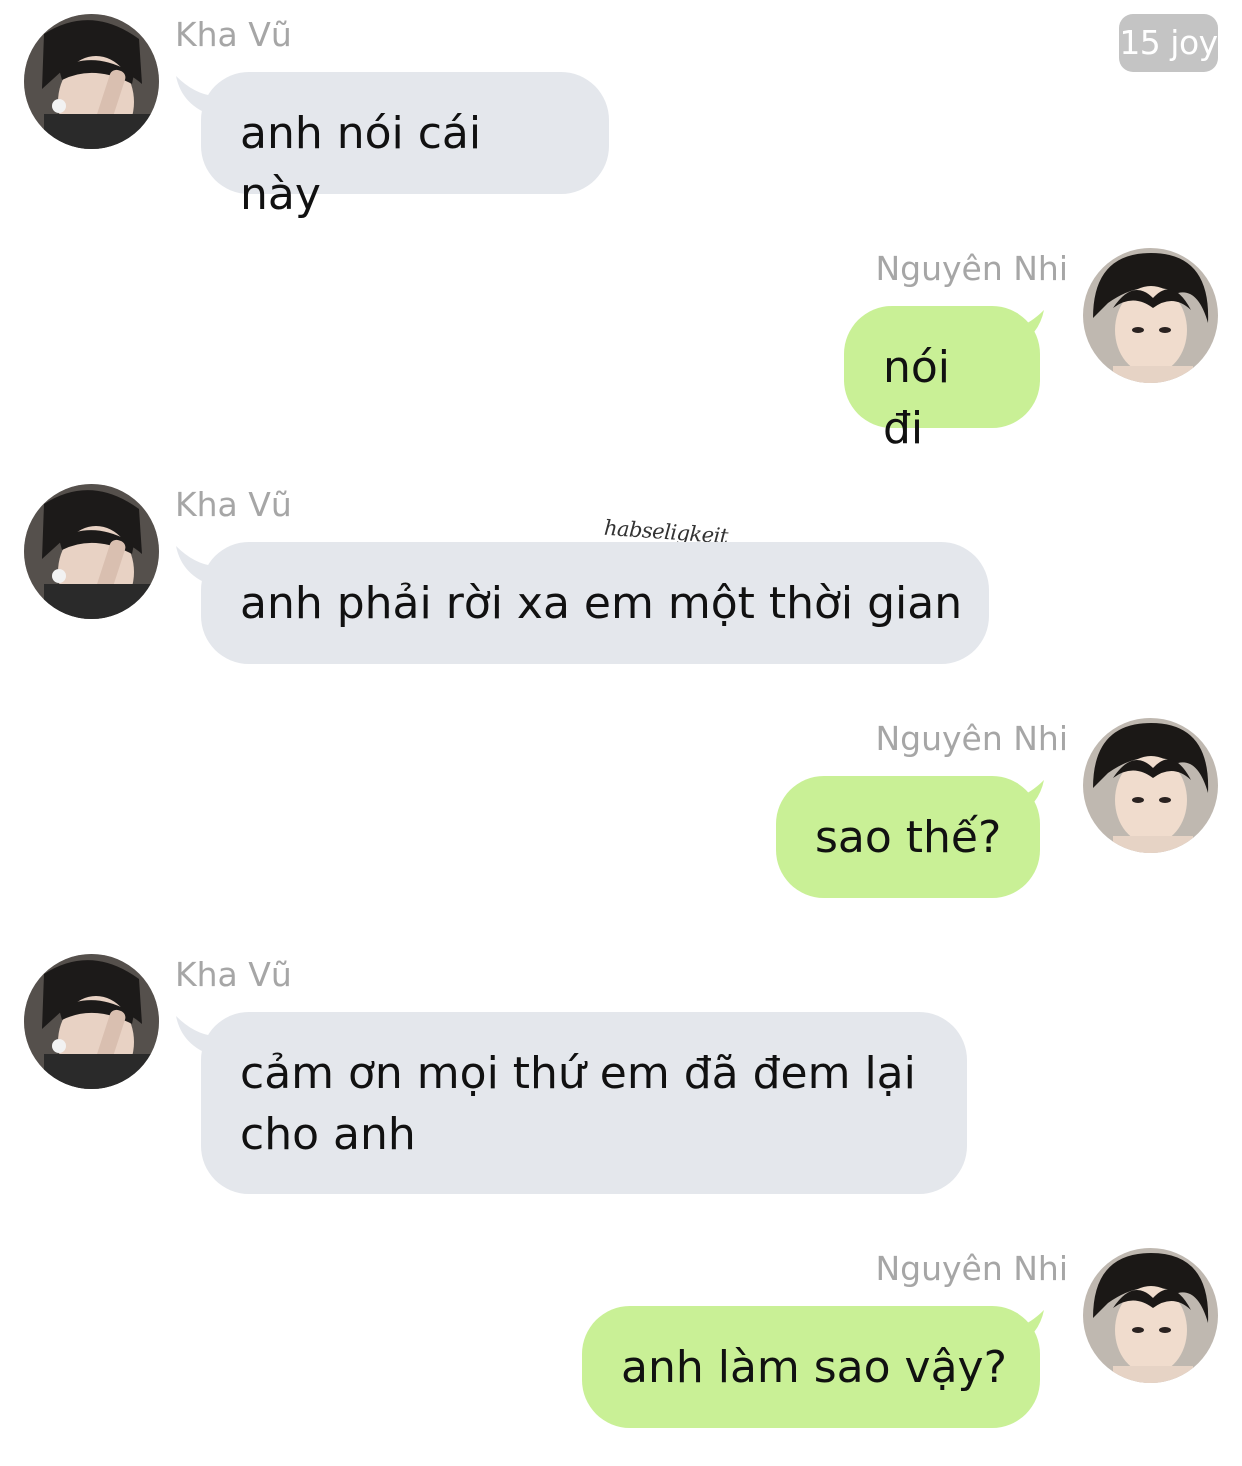 The width and height of the screenshot is (1242, 1466). Describe the element at coordinates (811, 1367) in the screenshot. I see `message-bubble: anh làm sao vậy?` at that location.